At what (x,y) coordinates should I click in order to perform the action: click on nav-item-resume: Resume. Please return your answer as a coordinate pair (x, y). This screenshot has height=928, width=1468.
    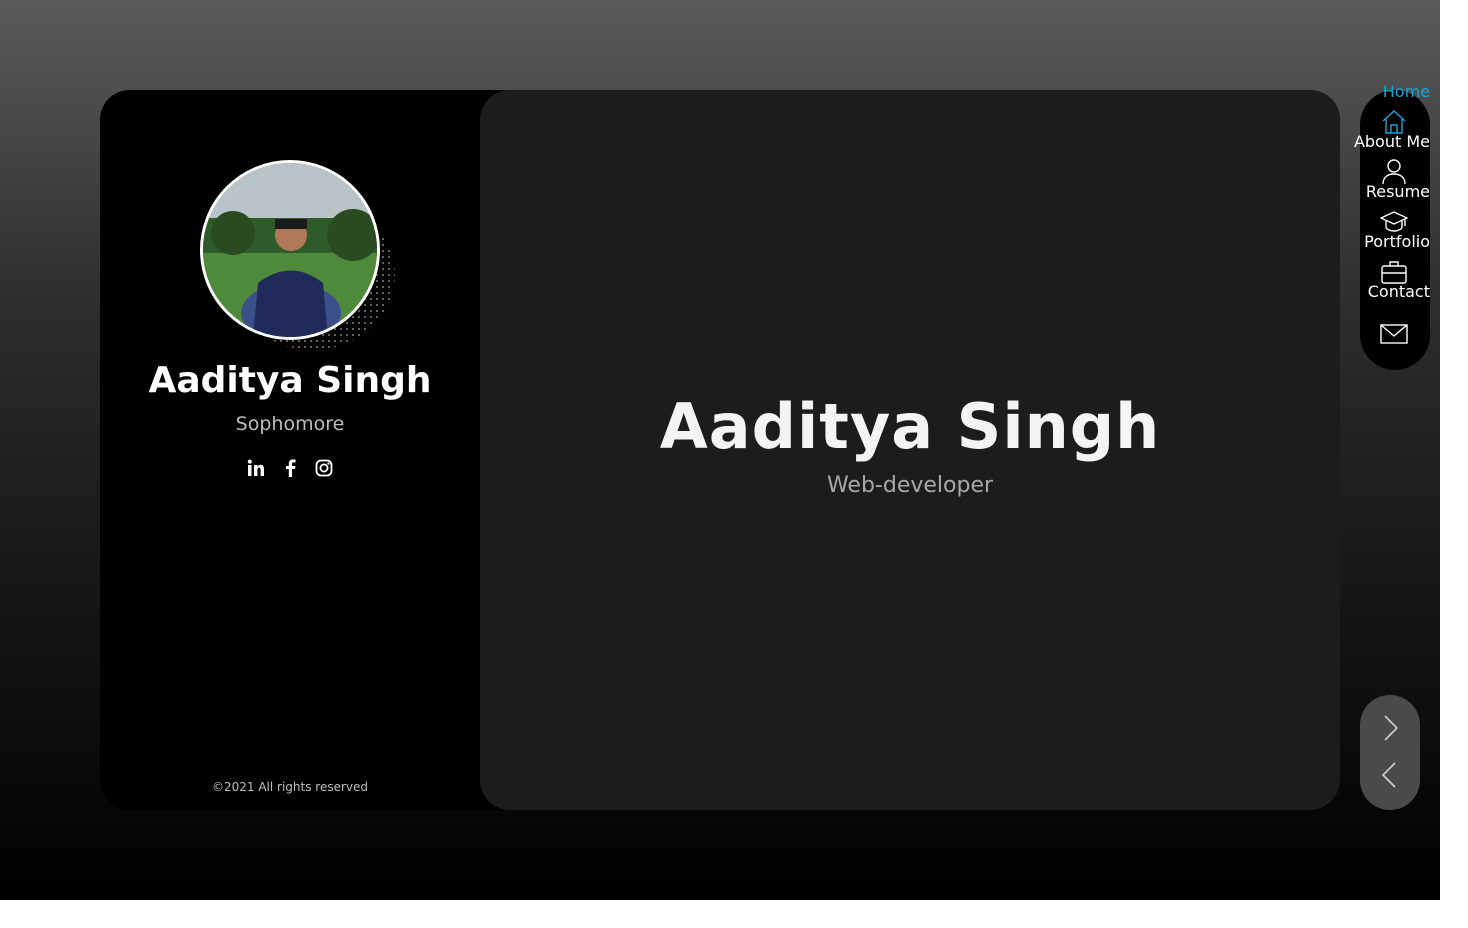
    Looking at the image, I should click on (1395, 207).